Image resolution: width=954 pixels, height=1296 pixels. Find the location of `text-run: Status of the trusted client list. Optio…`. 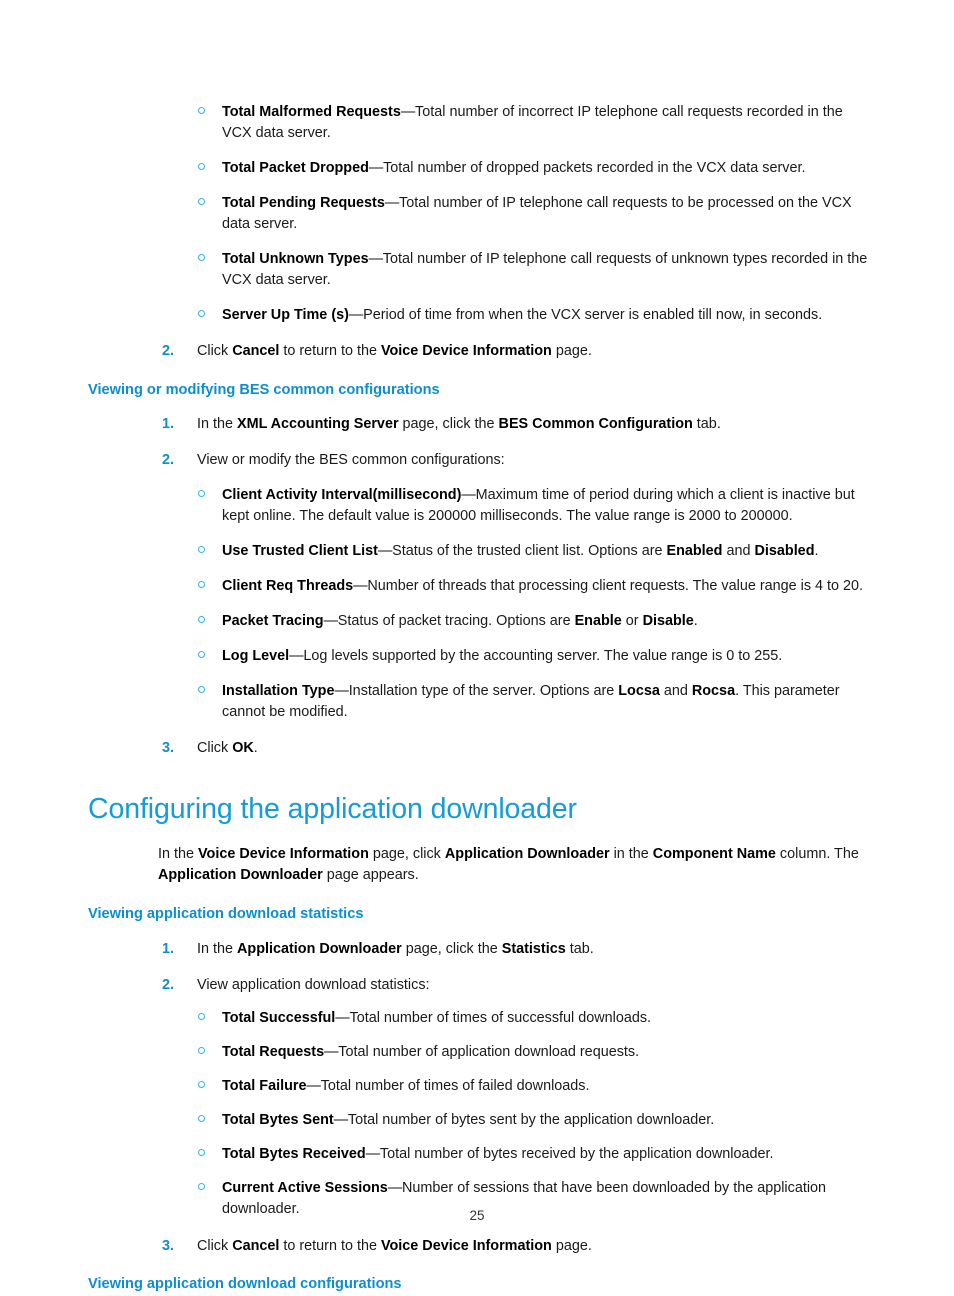

text-run: Status of the trusted client list. Optio… is located at coordinates (529, 551).